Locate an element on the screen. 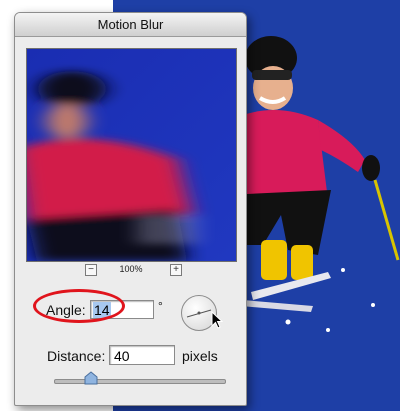 The width and height of the screenshot is (400, 411). highlight-ring is located at coordinates (79, 306).